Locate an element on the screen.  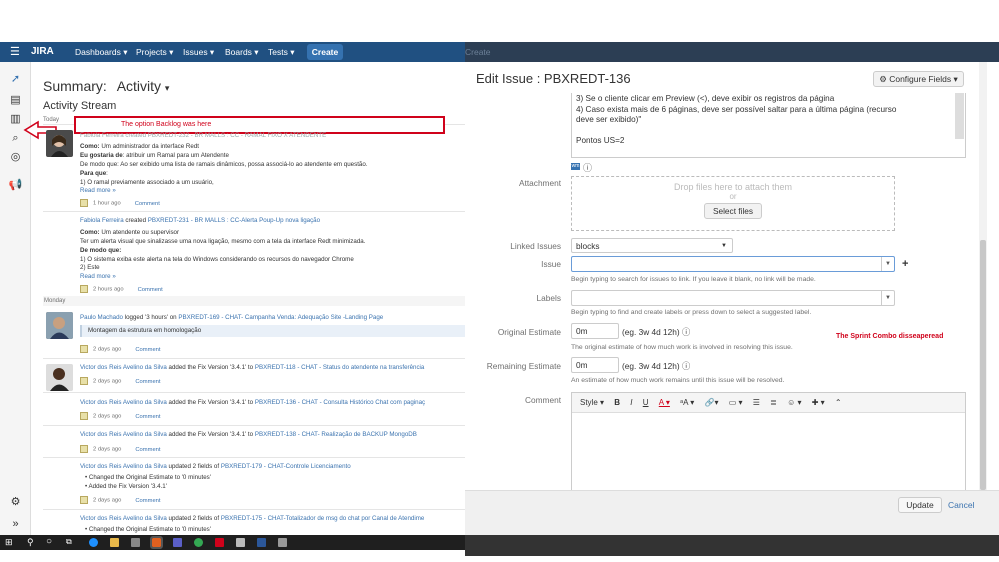
word-icon is located at coordinates (261, 542).